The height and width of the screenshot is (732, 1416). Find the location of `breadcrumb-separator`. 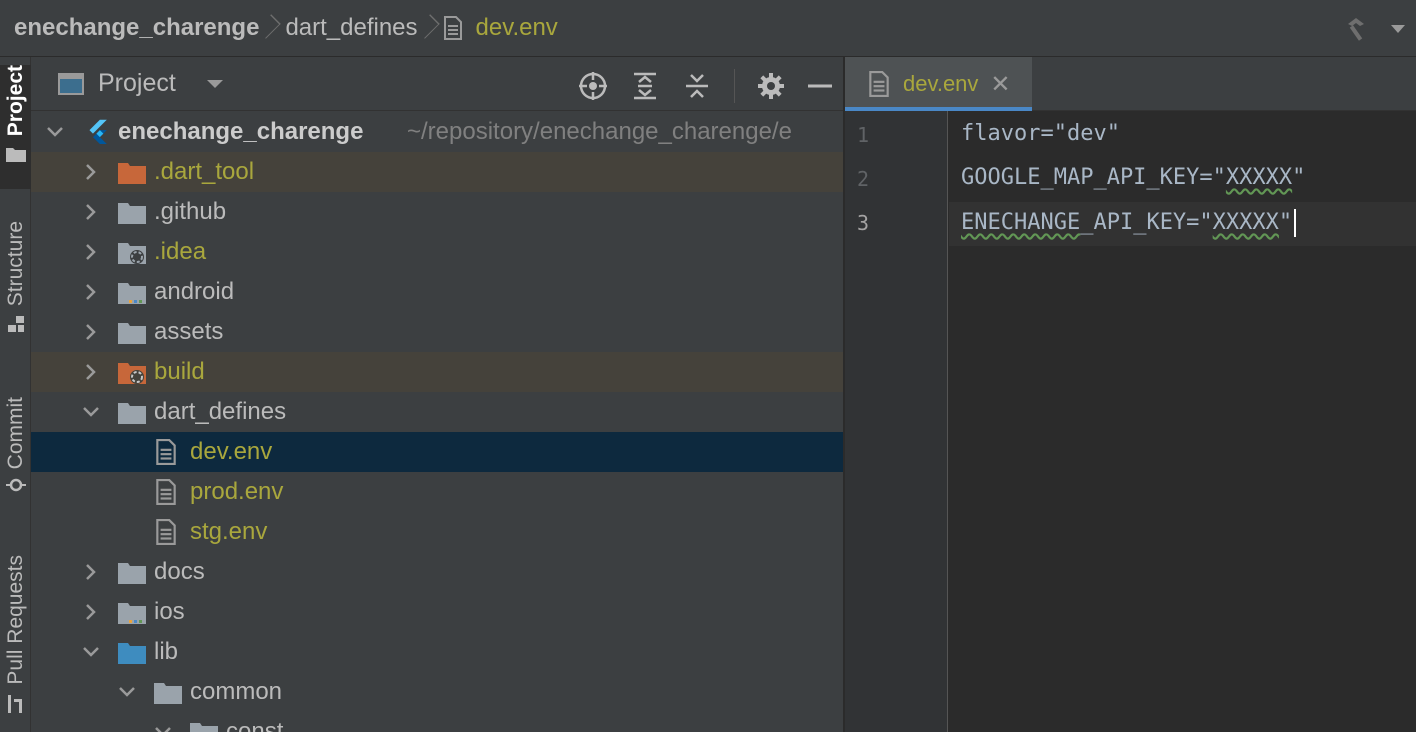

breadcrumb-separator is located at coordinates (429, 28).